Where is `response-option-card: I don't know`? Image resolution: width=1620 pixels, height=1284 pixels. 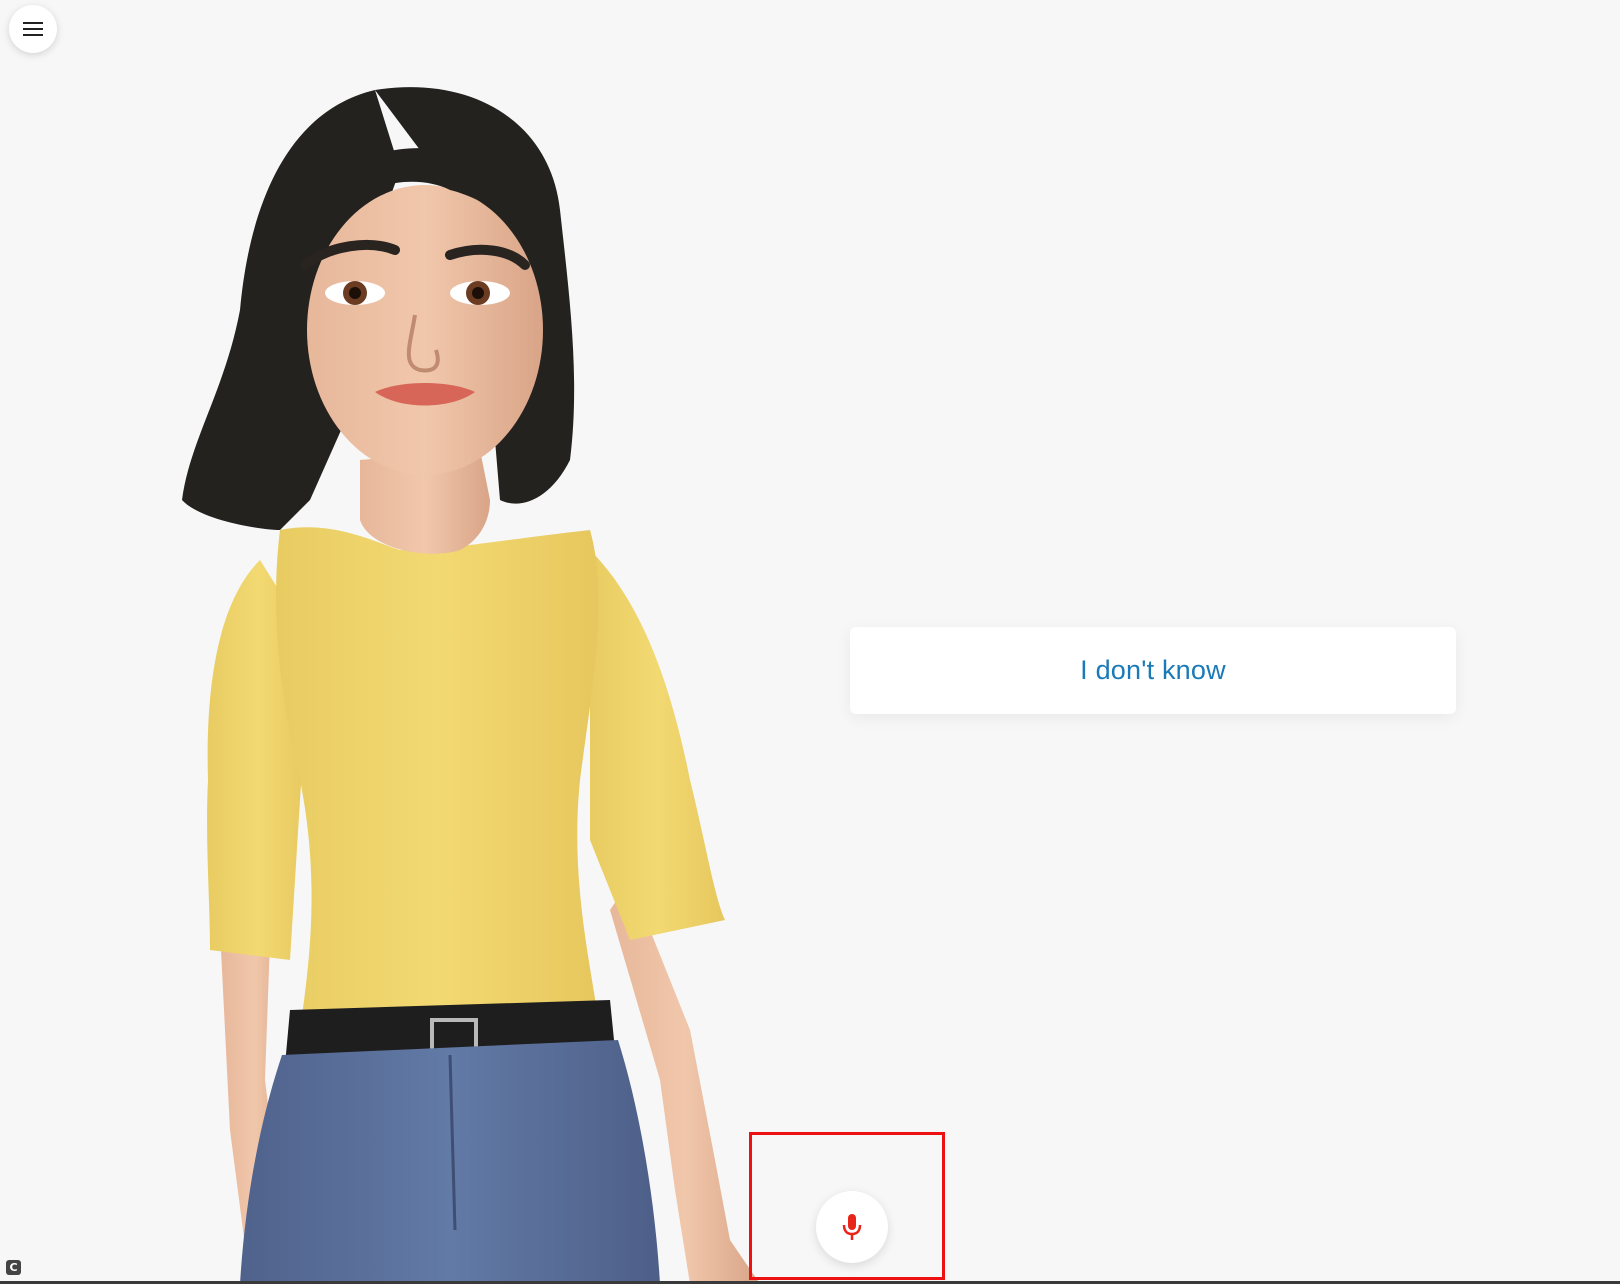
response-option-card: I don't know is located at coordinates (1153, 670).